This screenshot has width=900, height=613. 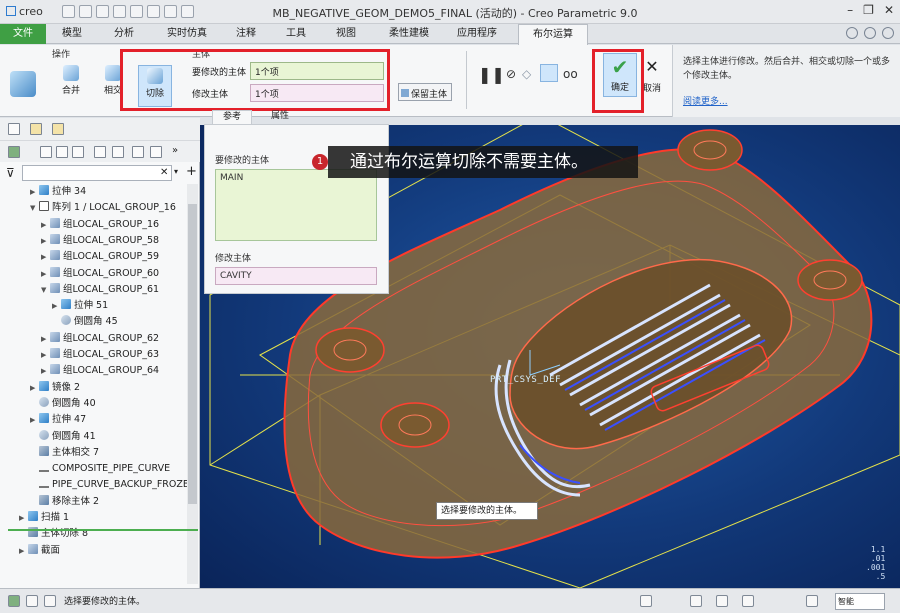 I want to click on tree-item: ▶ 组LOCAL_GROUP_62, so click(x=100, y=339).